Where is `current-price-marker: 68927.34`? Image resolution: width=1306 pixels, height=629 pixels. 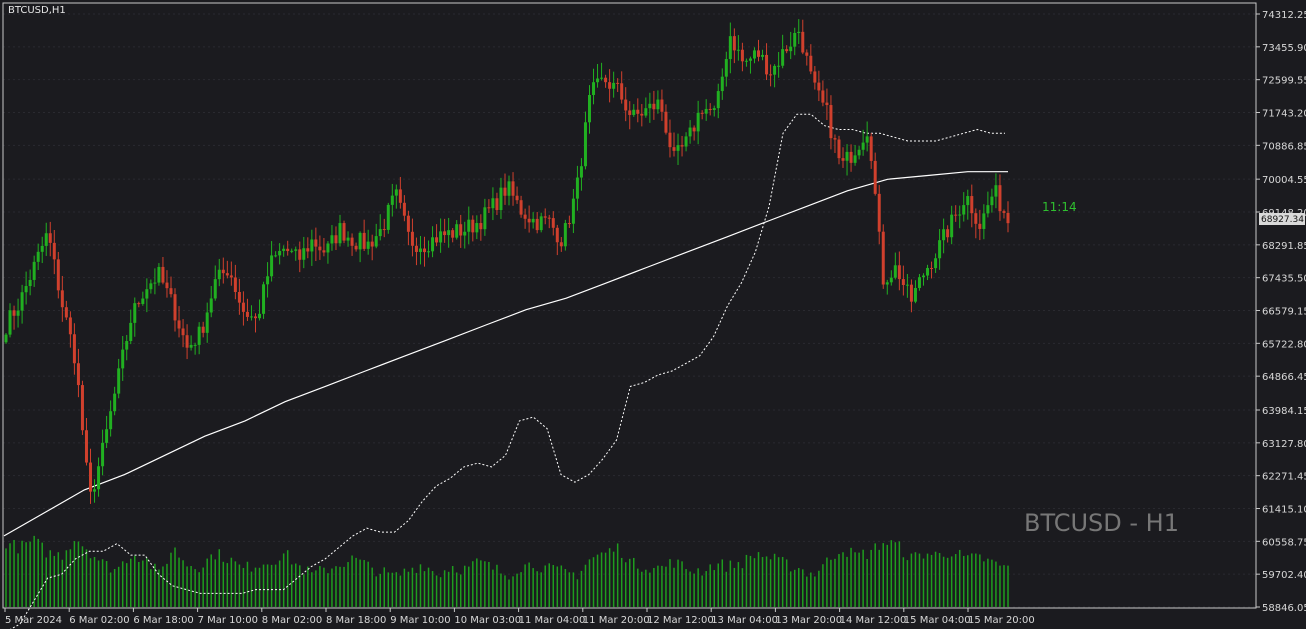 current-price-marker: 68927.34 is located at coordinates (1282, 219).